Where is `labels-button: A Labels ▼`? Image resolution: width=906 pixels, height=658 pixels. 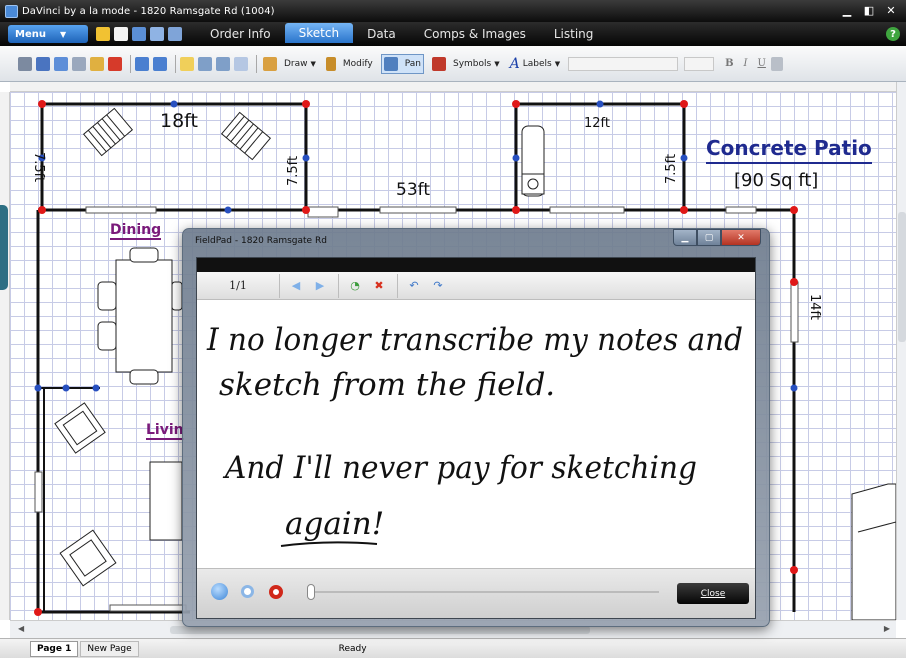
labels-button: A Labels ▼ is located at coordinates (535, 64).